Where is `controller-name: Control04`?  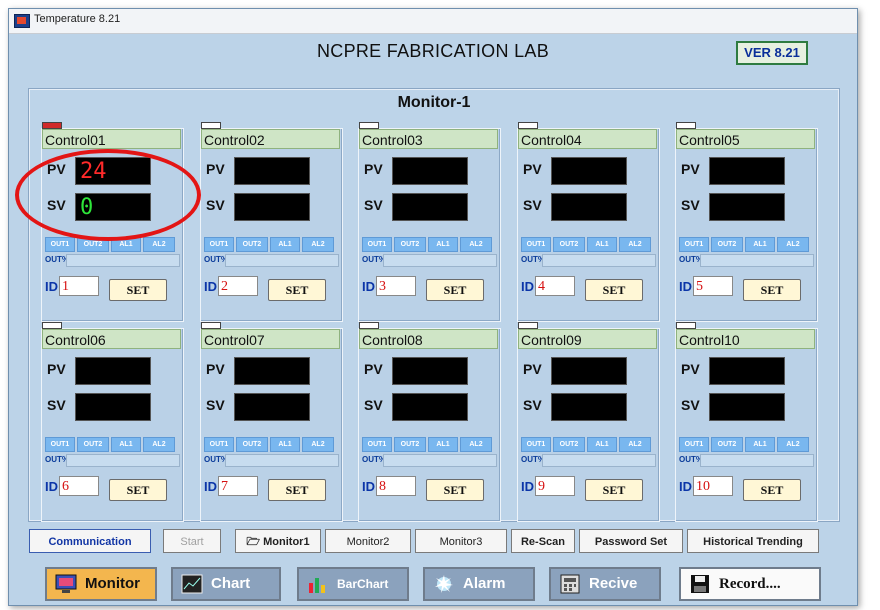
controller-name: Control04 is located at coordinates (587, 139).